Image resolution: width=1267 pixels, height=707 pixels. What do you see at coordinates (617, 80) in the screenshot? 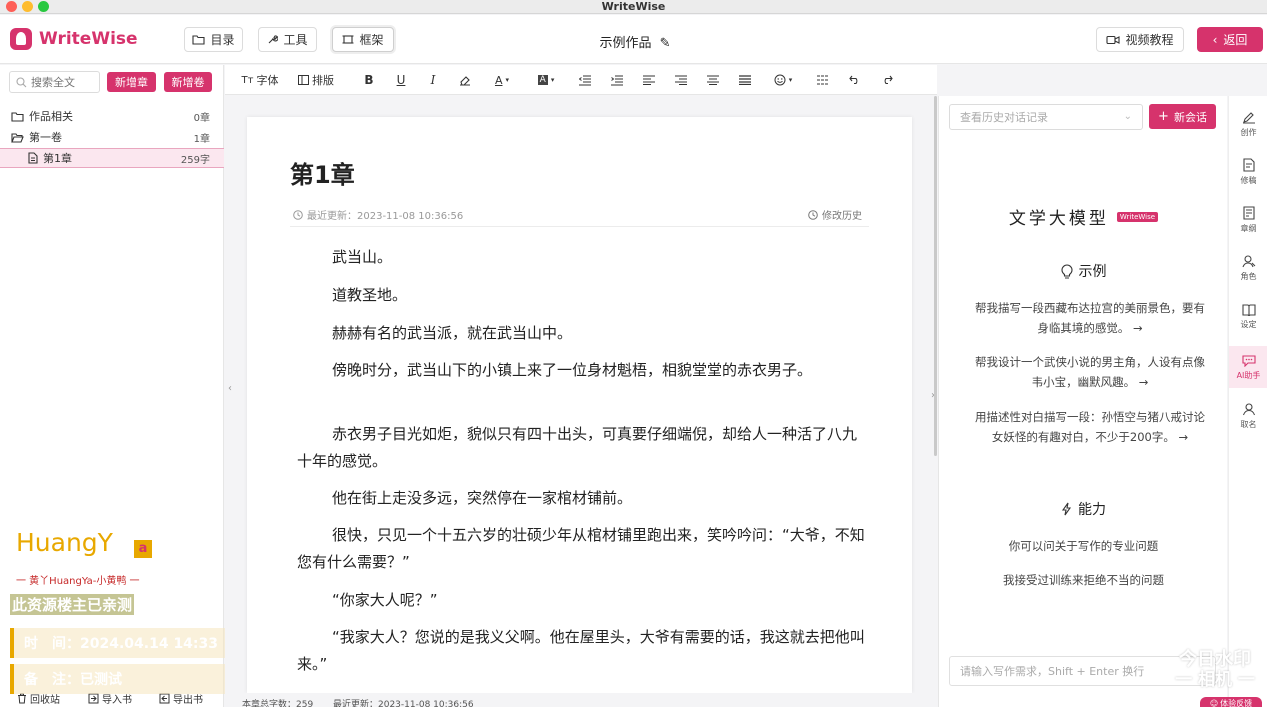
I see `indent-icon` at bounding box center [617, 80].